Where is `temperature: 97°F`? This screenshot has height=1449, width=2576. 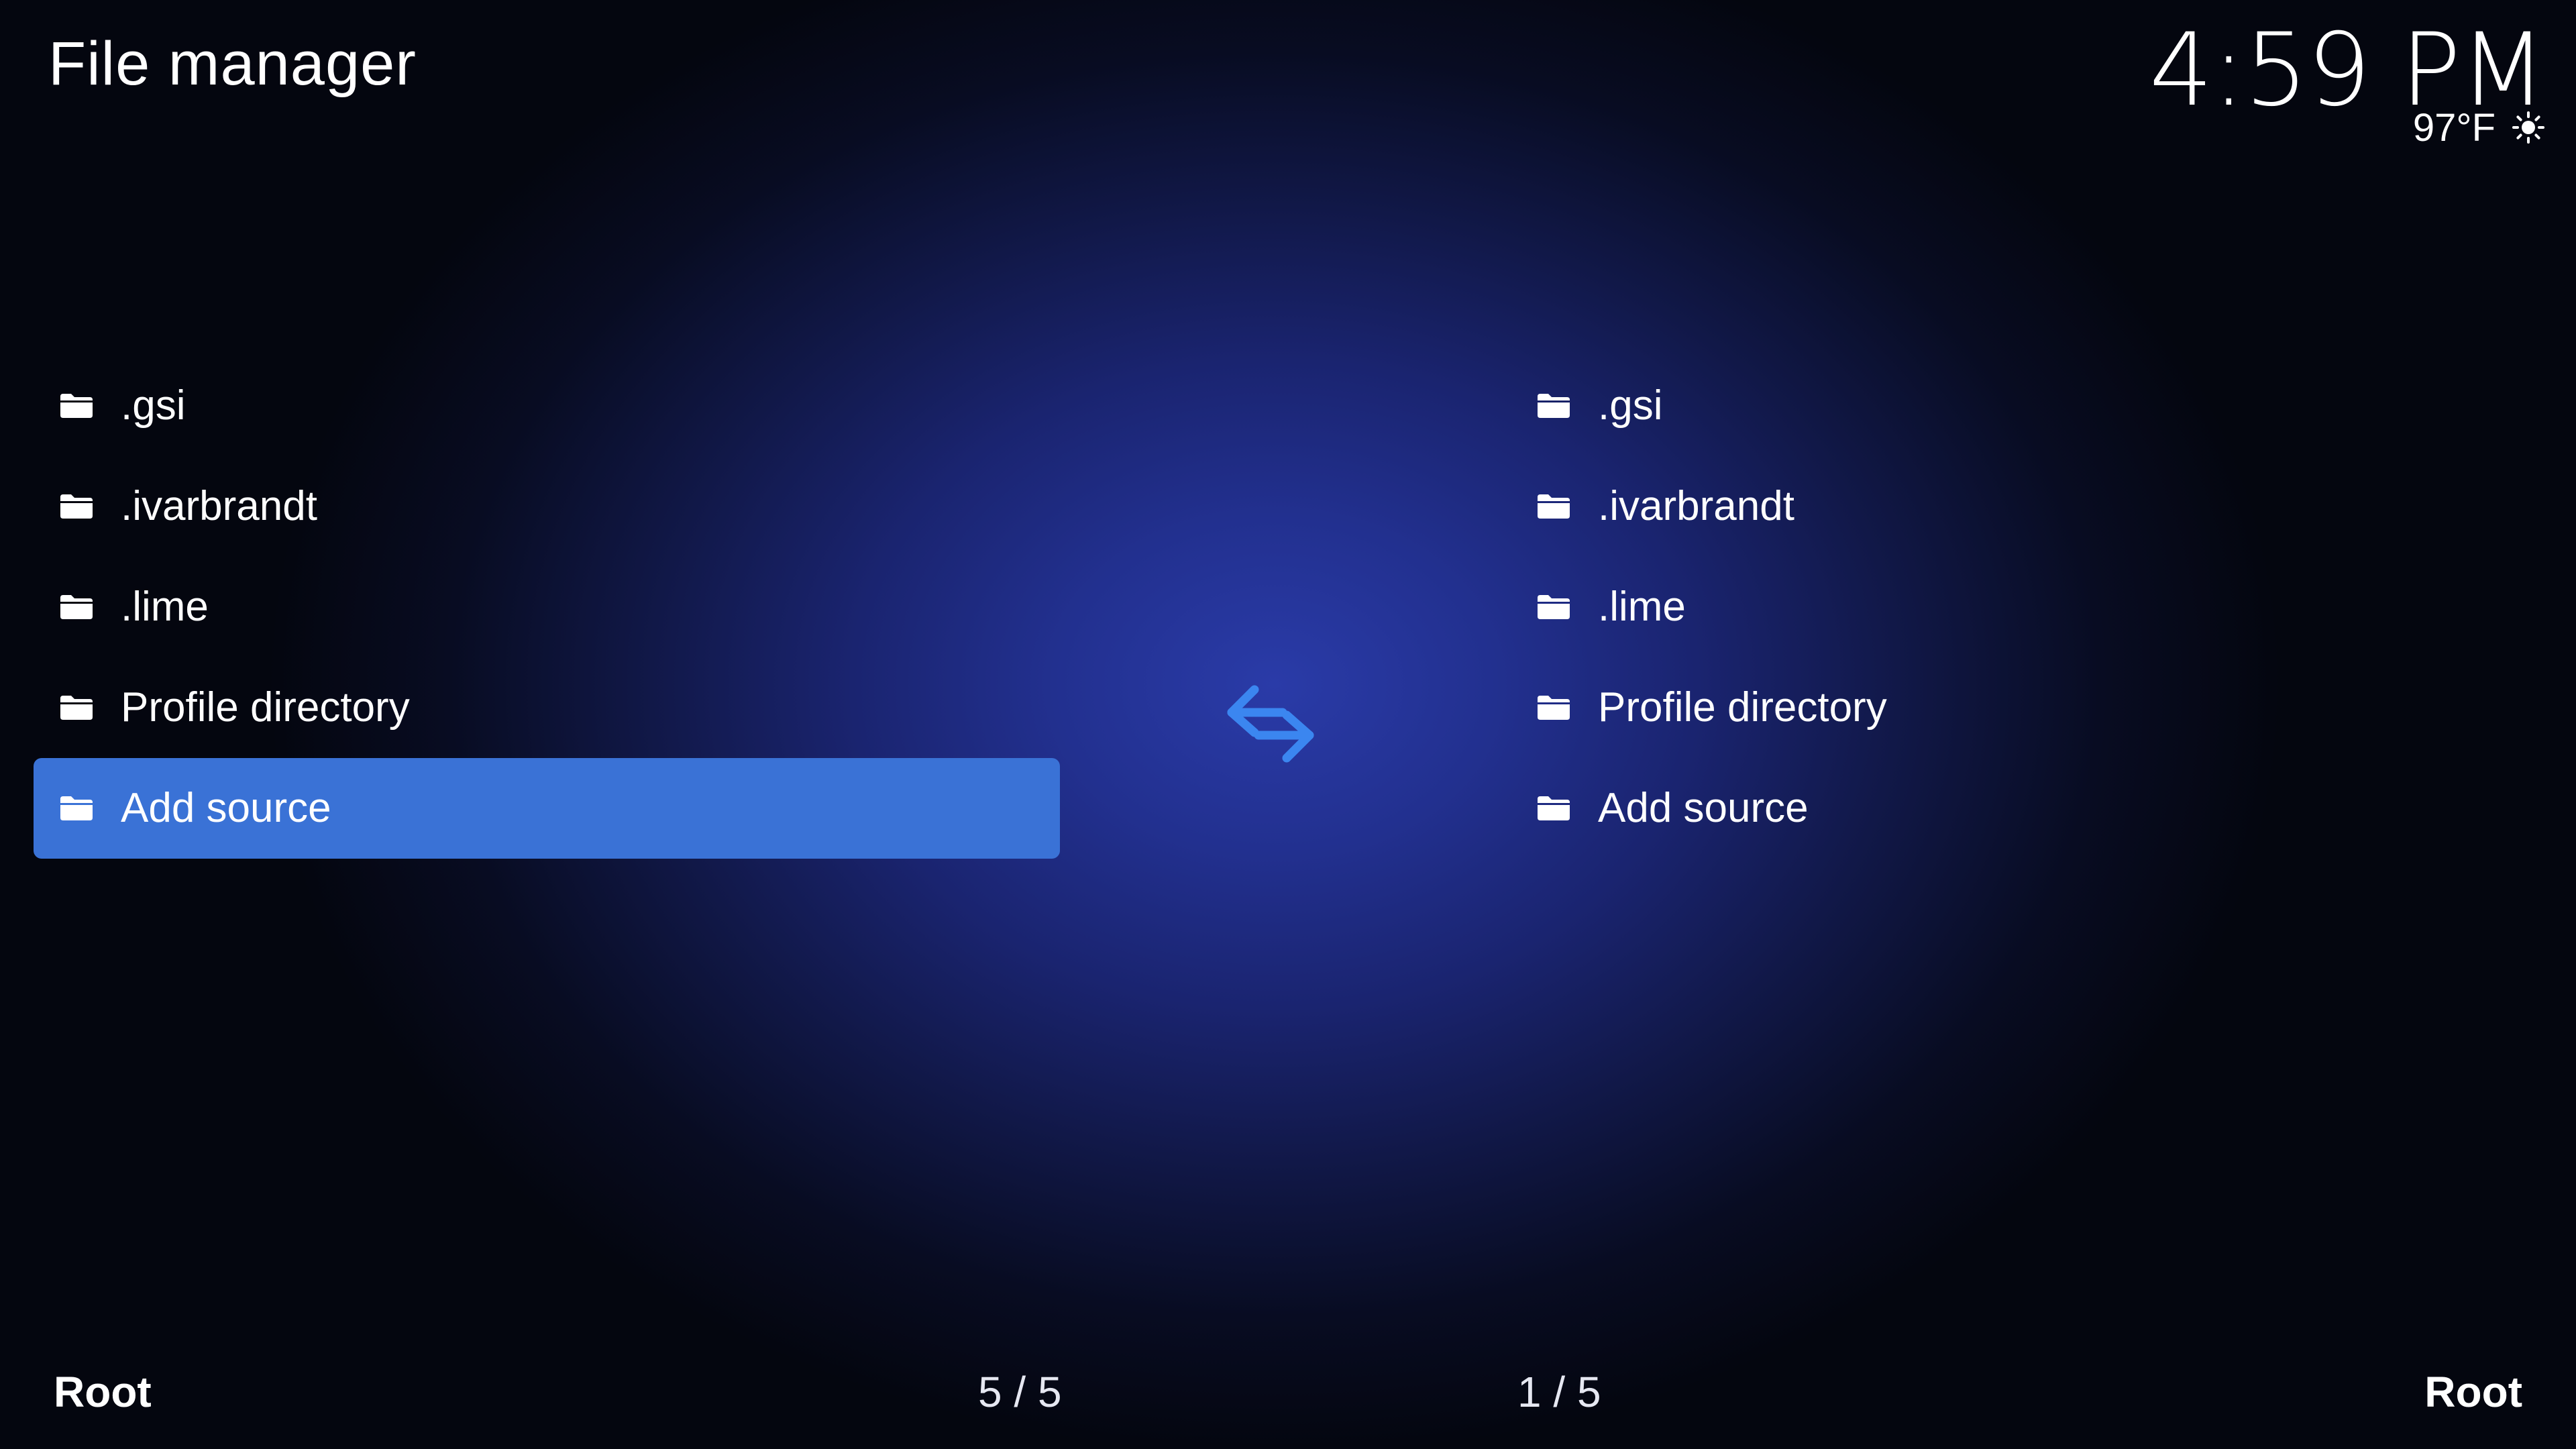 temperature: 97°F is located at coordinates (2454, 127).